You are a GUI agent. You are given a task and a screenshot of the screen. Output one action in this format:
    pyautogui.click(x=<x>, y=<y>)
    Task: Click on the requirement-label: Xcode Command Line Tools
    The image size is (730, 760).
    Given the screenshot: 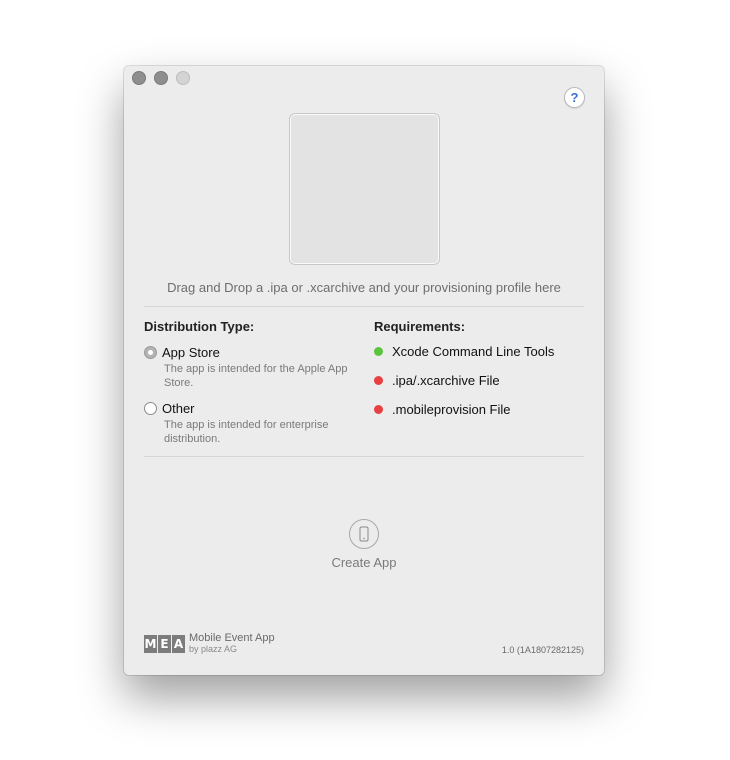 What is the action you would take?
    pyautogui.click(x=473, y=351)
    